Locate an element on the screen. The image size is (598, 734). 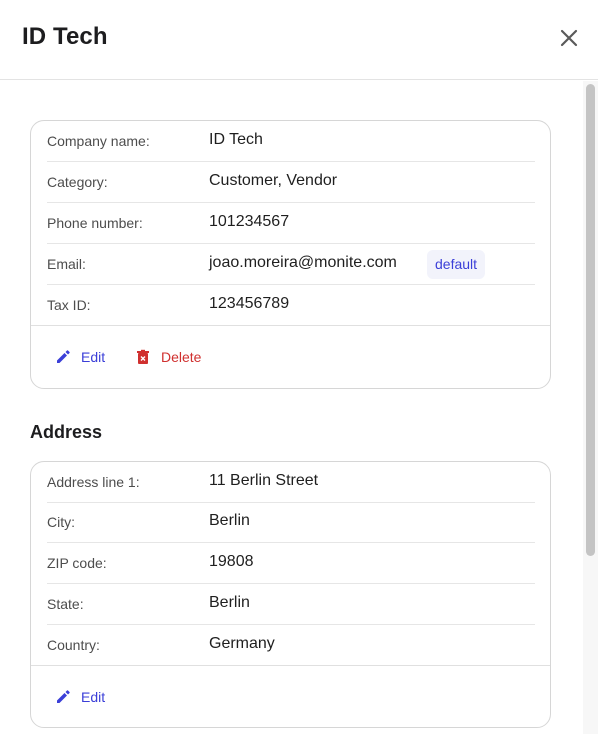
edit-address-button: Edit is located at coordinates (80, 697).